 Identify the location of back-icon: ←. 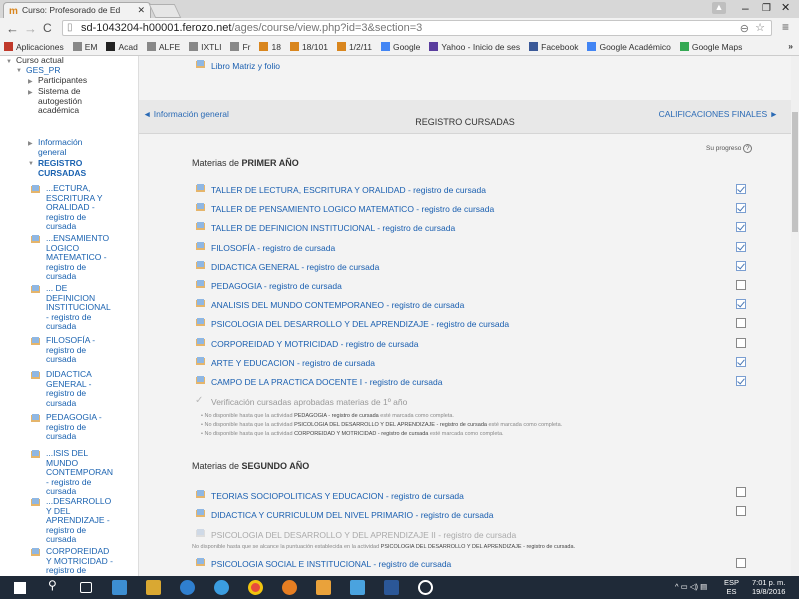
(12, 28).